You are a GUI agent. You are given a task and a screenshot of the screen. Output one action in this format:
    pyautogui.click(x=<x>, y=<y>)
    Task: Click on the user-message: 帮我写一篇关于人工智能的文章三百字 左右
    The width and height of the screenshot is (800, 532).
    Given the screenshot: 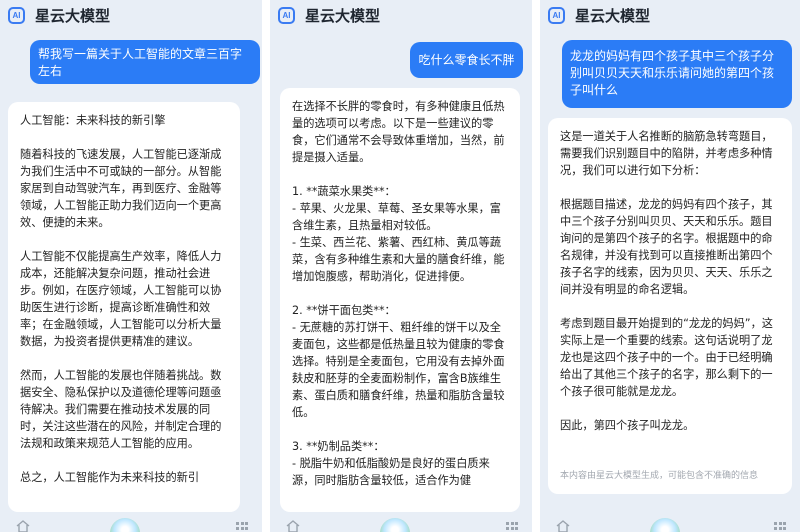 What is the action you would take?
    pyautogui.click(x=145, y=62)
    